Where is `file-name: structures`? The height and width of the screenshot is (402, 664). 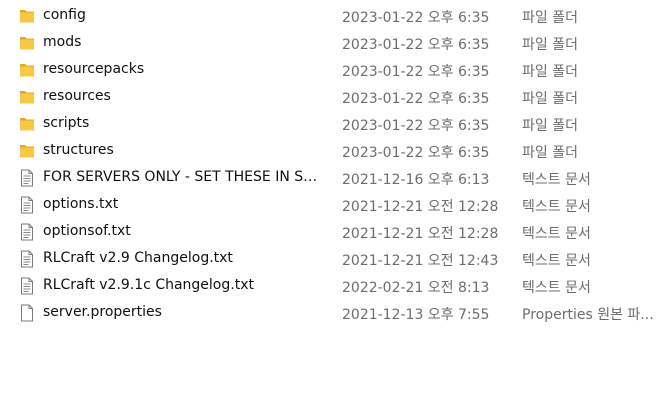
file-name: structures is located at coordinates (78, 150).